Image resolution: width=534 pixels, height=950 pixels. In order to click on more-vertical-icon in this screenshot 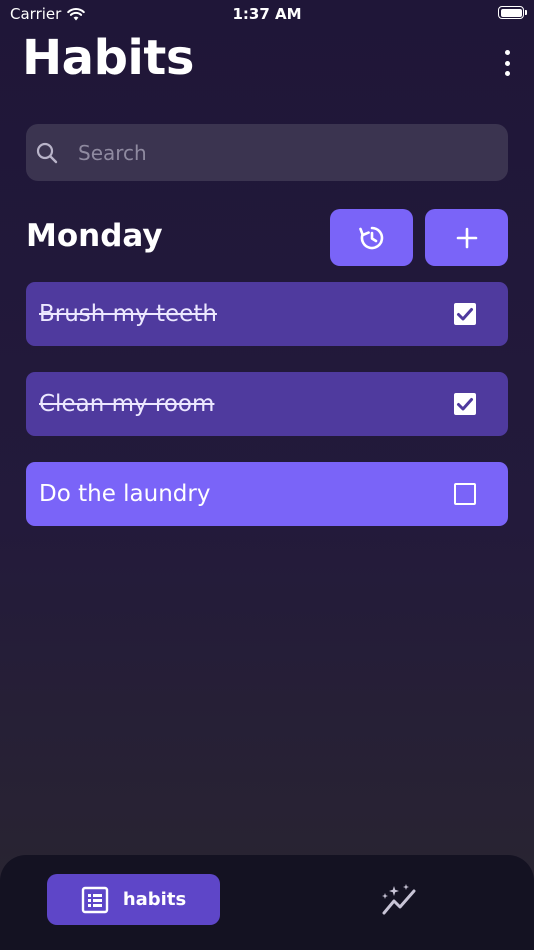, I will do `click(507, 52)`.